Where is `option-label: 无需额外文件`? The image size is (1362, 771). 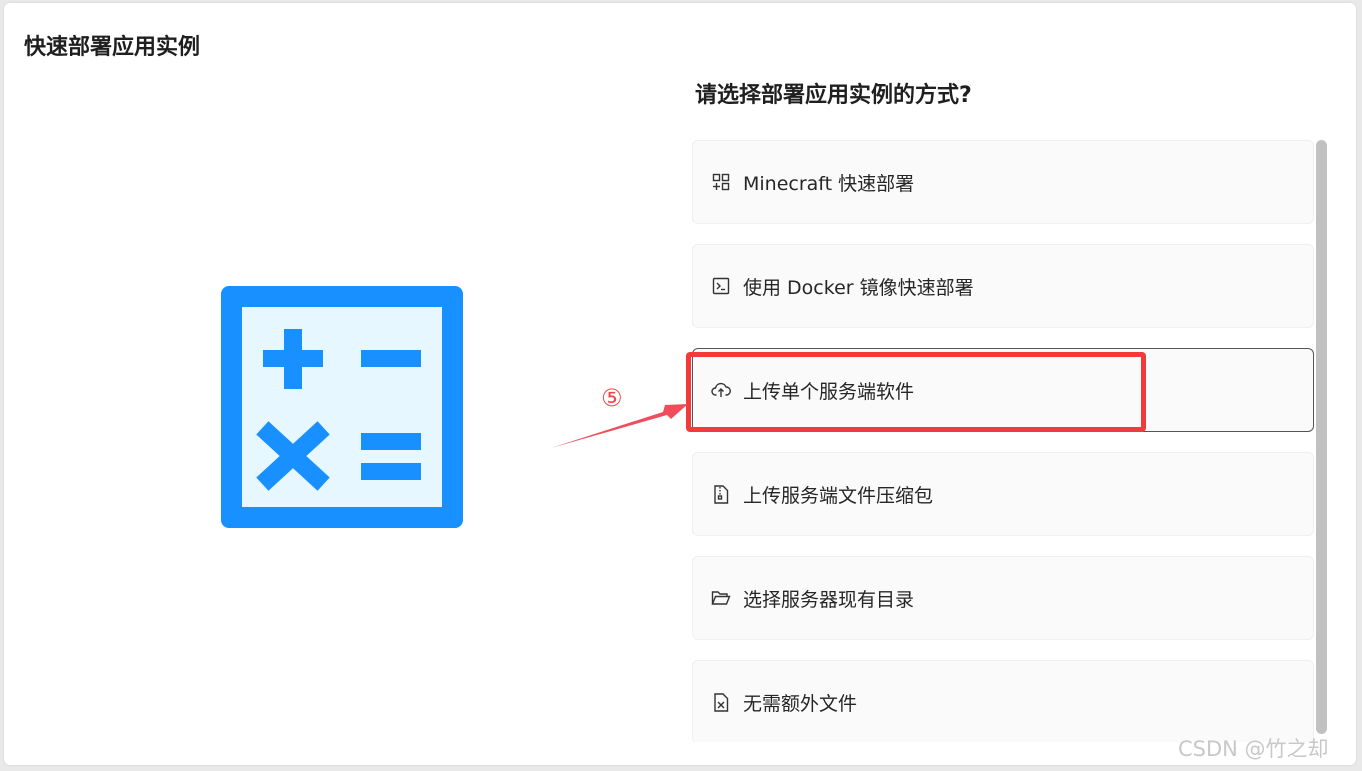
option-label: 无需额外文件 is located at coordinates (800, 703).